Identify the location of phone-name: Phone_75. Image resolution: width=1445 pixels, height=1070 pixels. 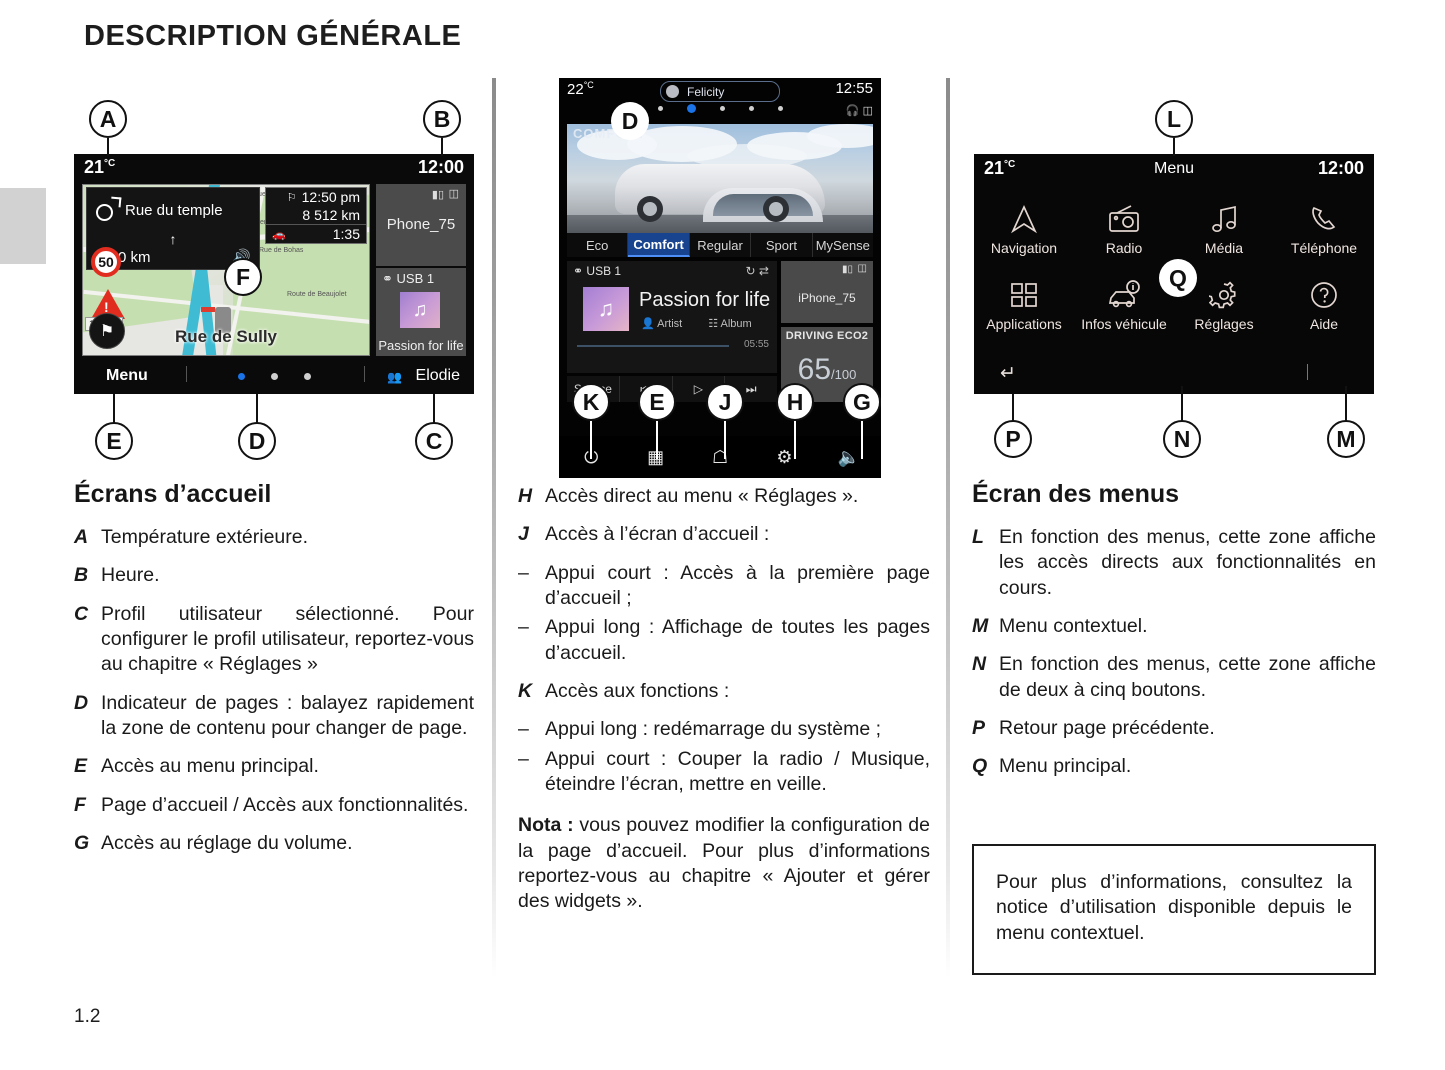
(421, 224).